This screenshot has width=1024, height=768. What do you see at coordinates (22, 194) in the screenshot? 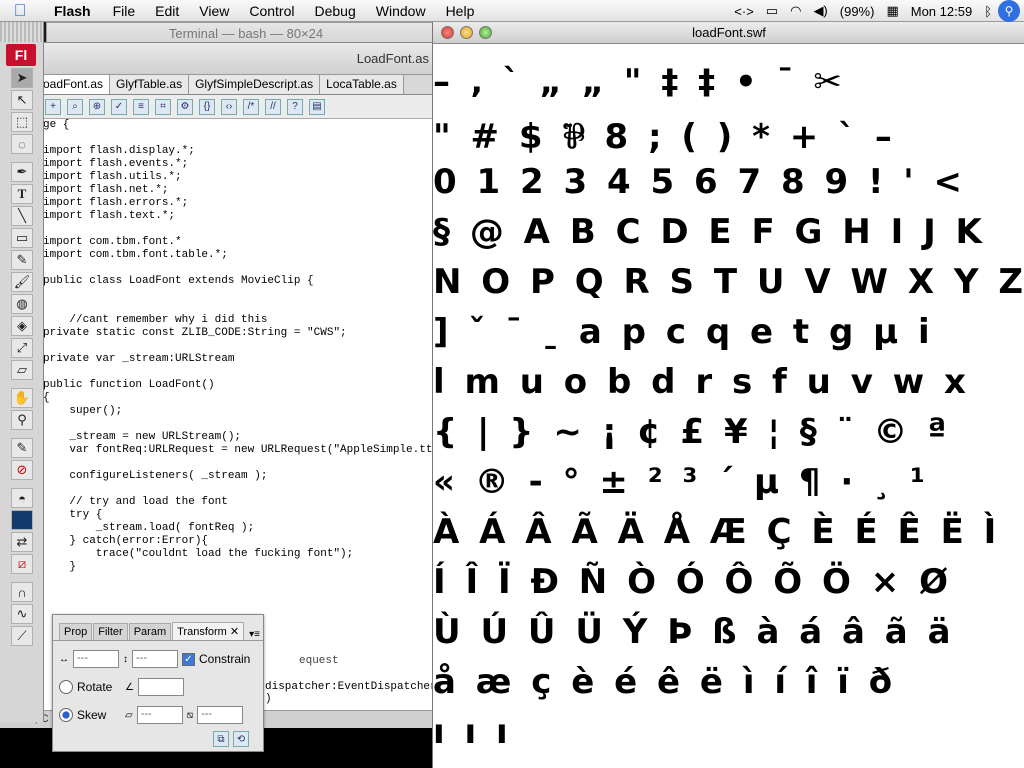
I see `text-tool-icon: T` at bounding box center [22, 194].